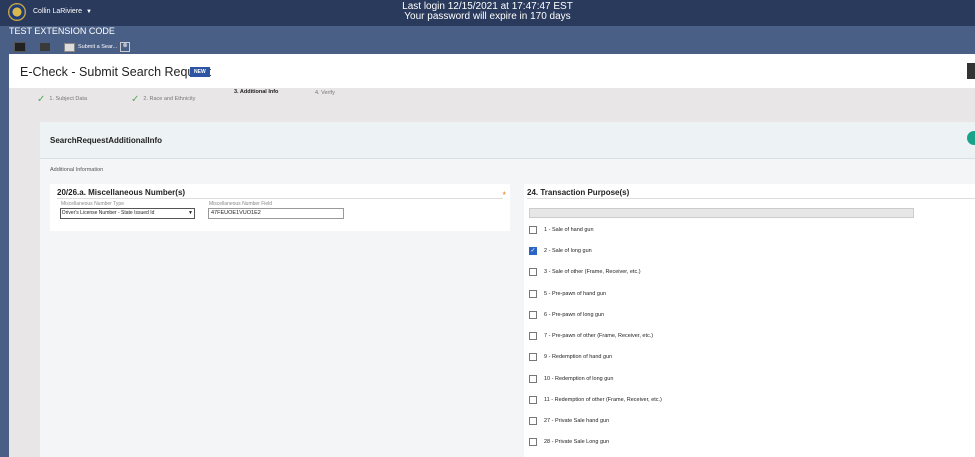  I want to click on header-action-button, so click(971, 71).